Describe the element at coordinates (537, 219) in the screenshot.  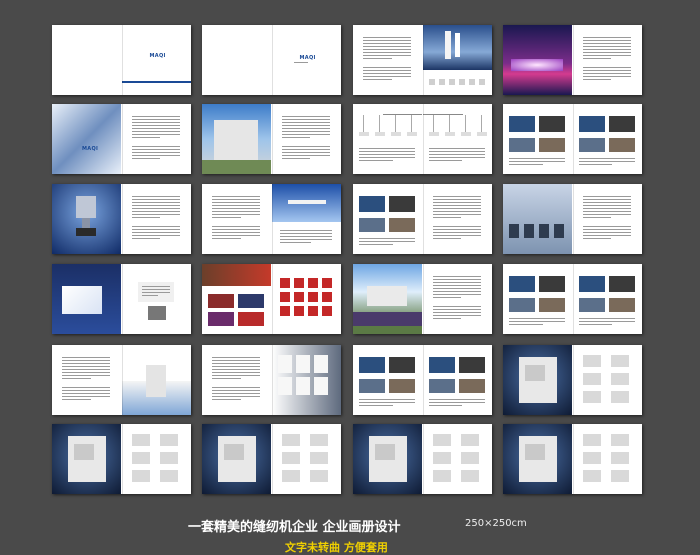
I see `office-photo` at that location.